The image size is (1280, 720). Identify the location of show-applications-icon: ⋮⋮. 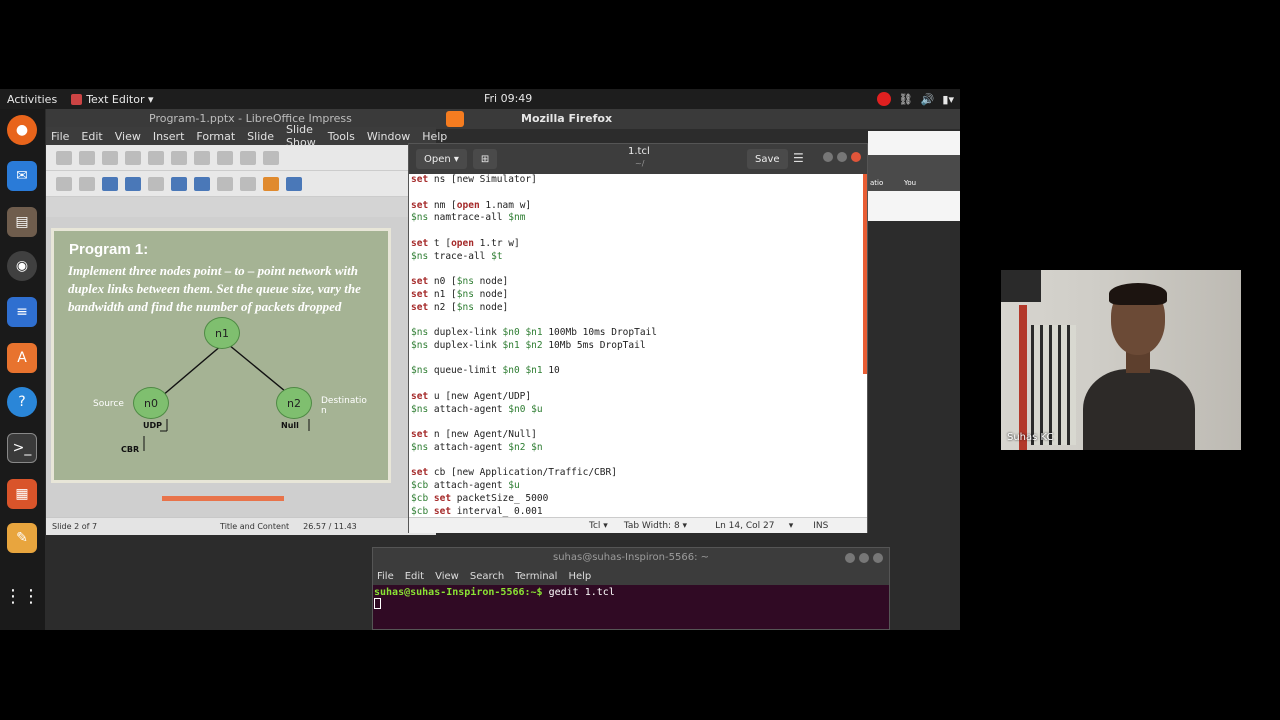
(22, 596).